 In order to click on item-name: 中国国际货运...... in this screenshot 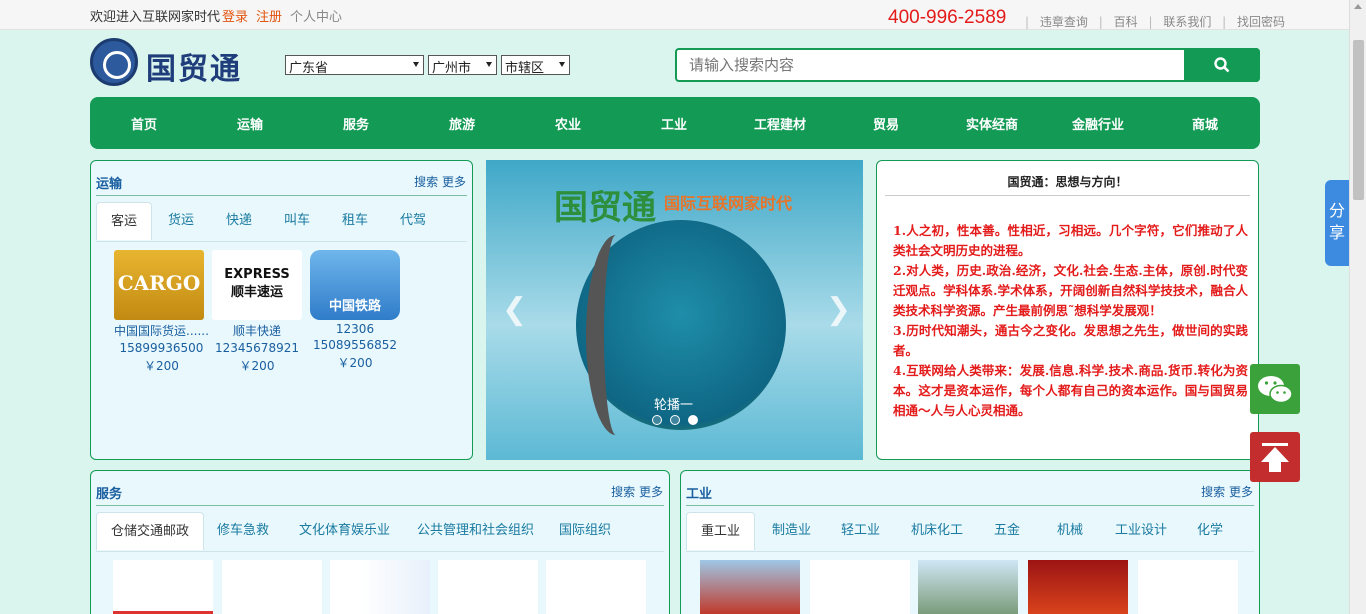, I will do `click(161, 331)`.